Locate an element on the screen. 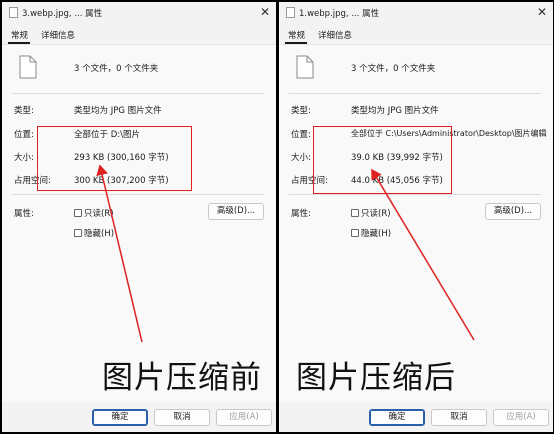  arrow-before is located at coordinates (119, 253).